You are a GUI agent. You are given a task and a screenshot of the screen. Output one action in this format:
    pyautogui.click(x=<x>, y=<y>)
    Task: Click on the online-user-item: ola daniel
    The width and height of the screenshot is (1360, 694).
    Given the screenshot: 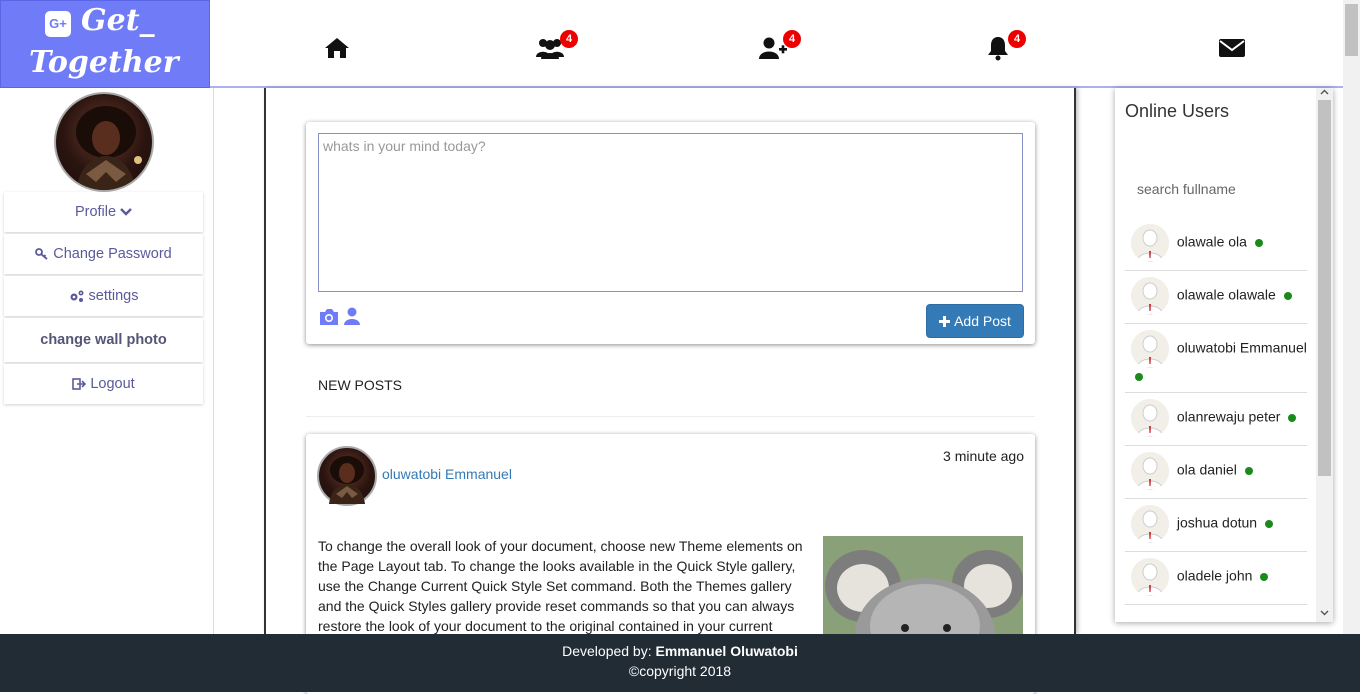 What is the action you would take?
    pyautogui.click(x=1216, y=472)
    